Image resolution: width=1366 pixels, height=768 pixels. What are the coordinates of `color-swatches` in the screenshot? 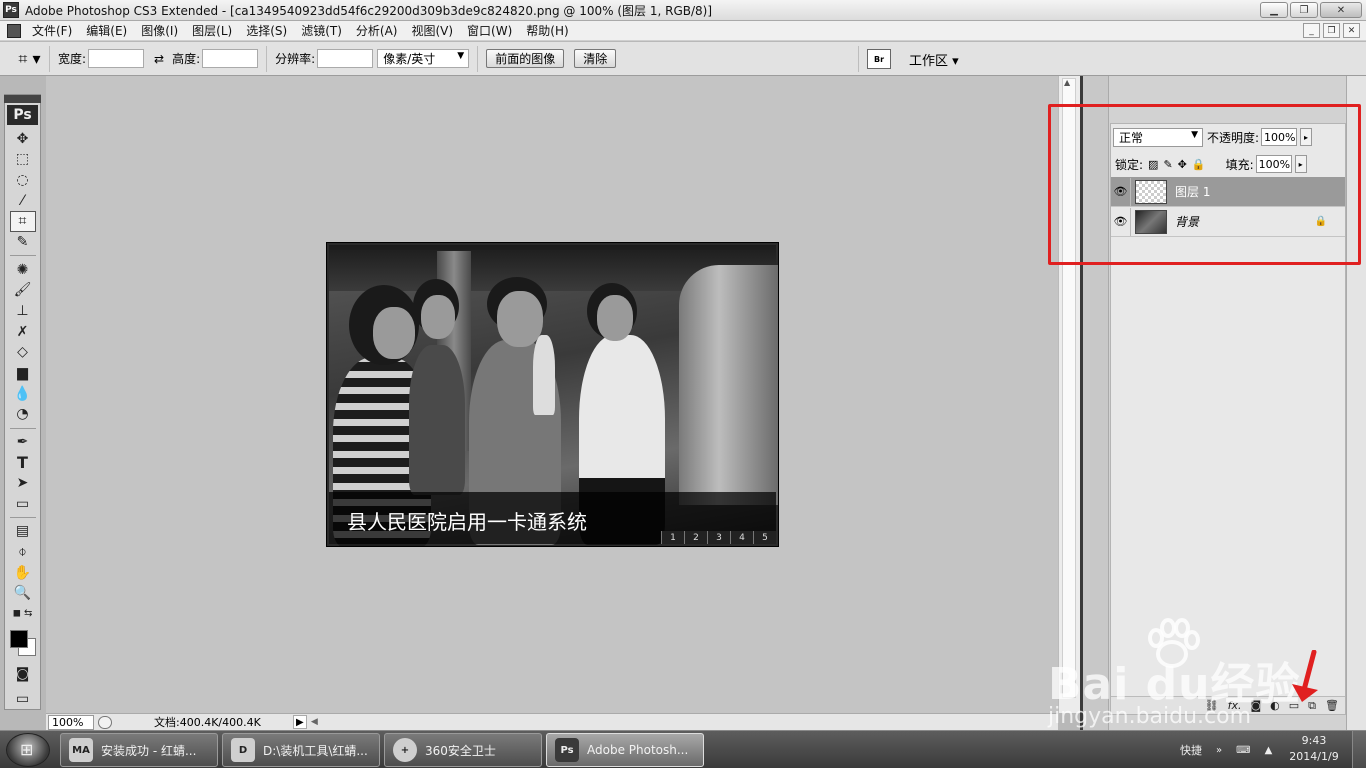 It's located at (23, 642).